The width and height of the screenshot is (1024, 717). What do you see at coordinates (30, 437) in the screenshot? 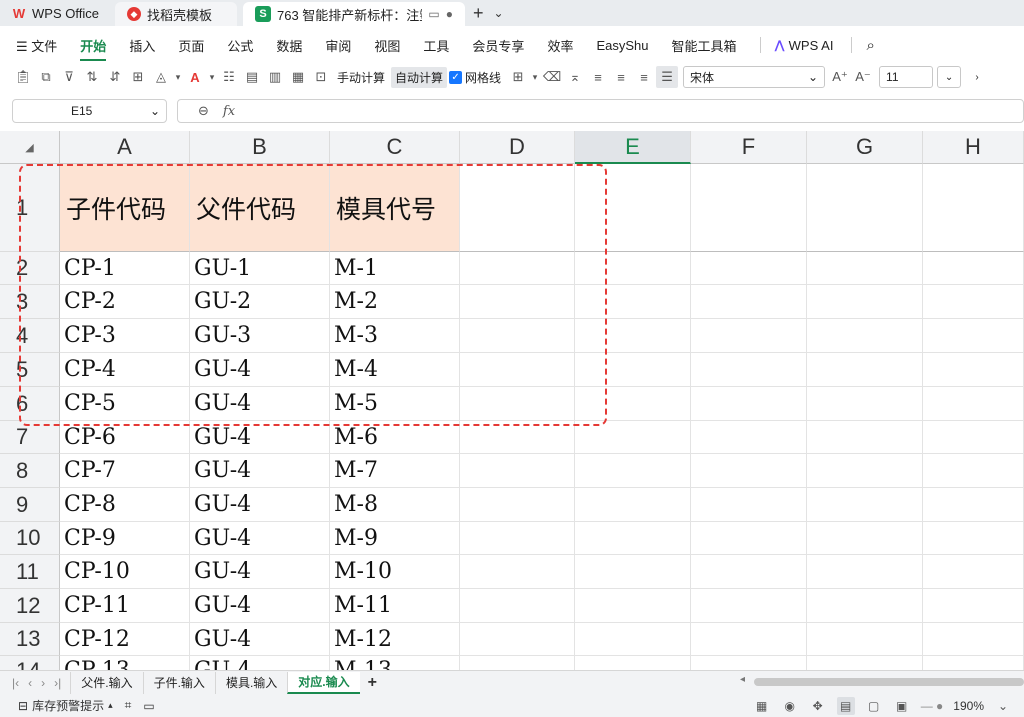
I see `row-header: 7` at bounding box center [30, 437].